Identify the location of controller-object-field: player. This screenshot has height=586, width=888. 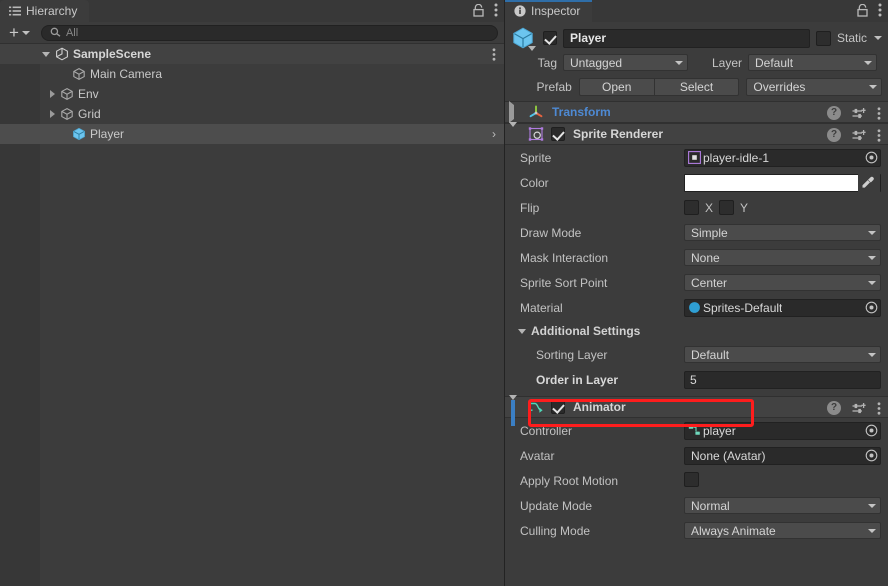
(782, 430).